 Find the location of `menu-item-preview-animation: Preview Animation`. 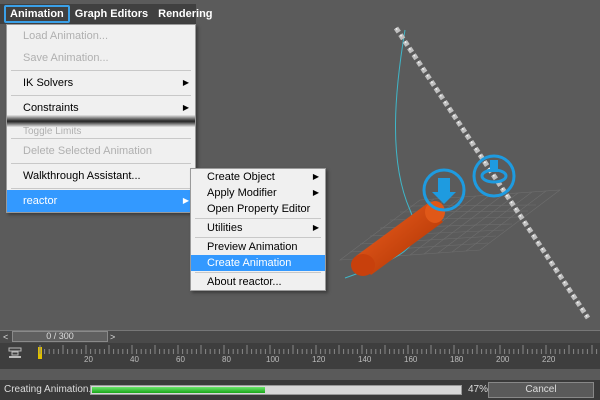

menu-item-preview-animation: Preview Animation is located at coordinates (258, 247).